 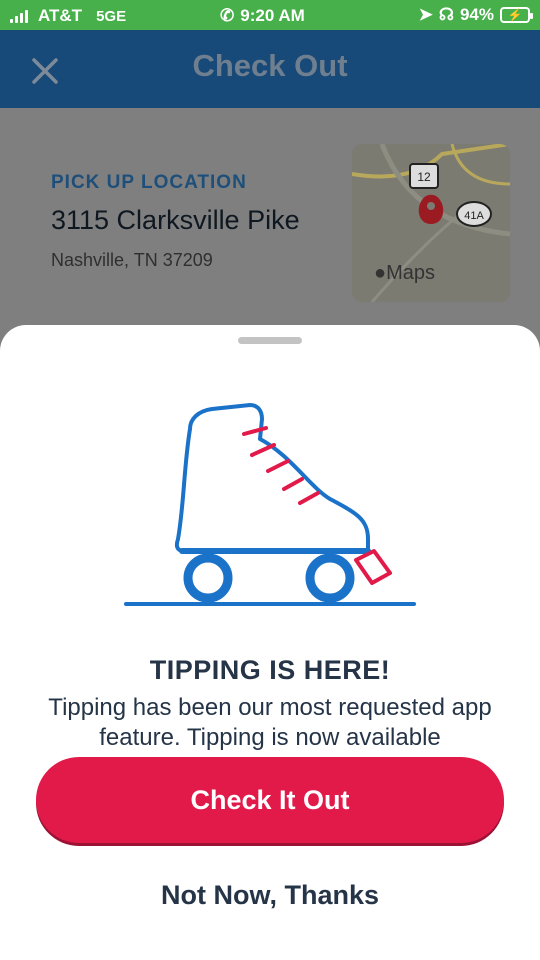 I want to click on pickup-city: Nashville, TN 37209, so click(x=132, y=260).